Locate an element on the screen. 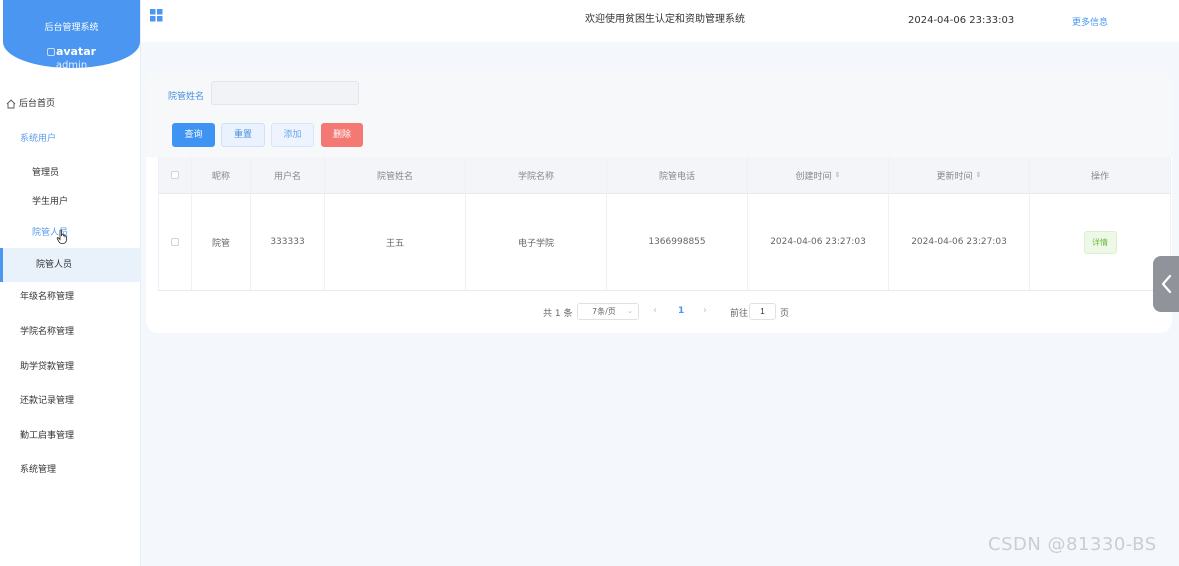 The image size is (1179, 566). sidebar-item-home: 后台首页 is located at coordinates (70, 104).